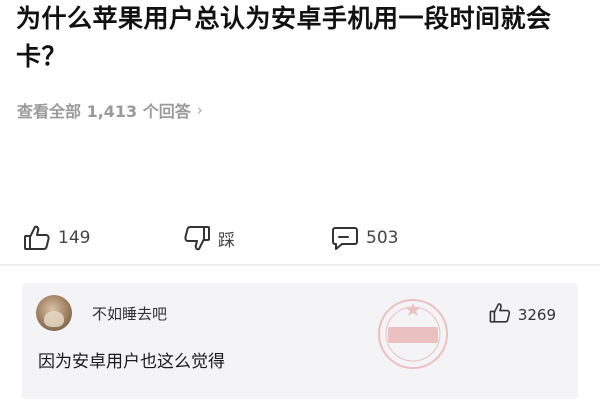 The height and width of the screenshot is (409, 600). I want to click on chevron-right-icon: ›, so click(199, 110).